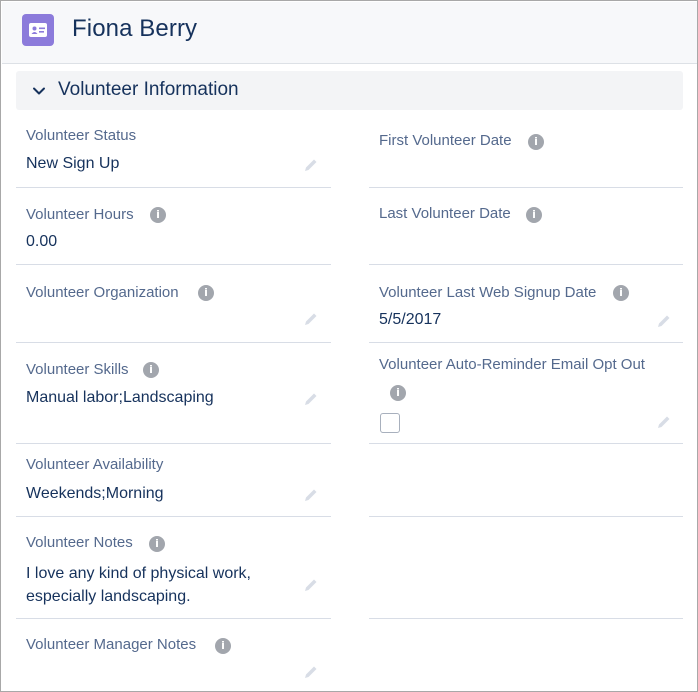 This screenshot has height=692, width=698. What do you see at coordinates (390, 423) in the screenshot?
I see `auto-reminder-opt-out-checkbox` at bounding box center [390, 423].